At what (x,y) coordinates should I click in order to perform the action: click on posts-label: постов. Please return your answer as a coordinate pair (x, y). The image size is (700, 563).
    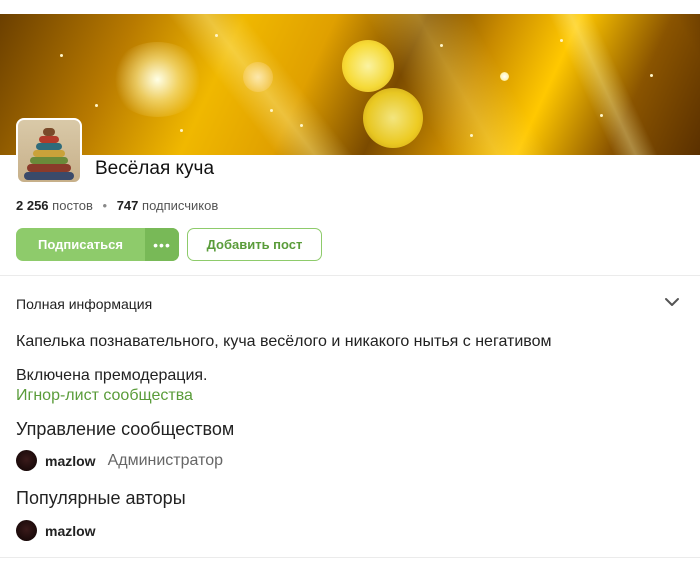
    Looking at the image, I should click on (72, 205).